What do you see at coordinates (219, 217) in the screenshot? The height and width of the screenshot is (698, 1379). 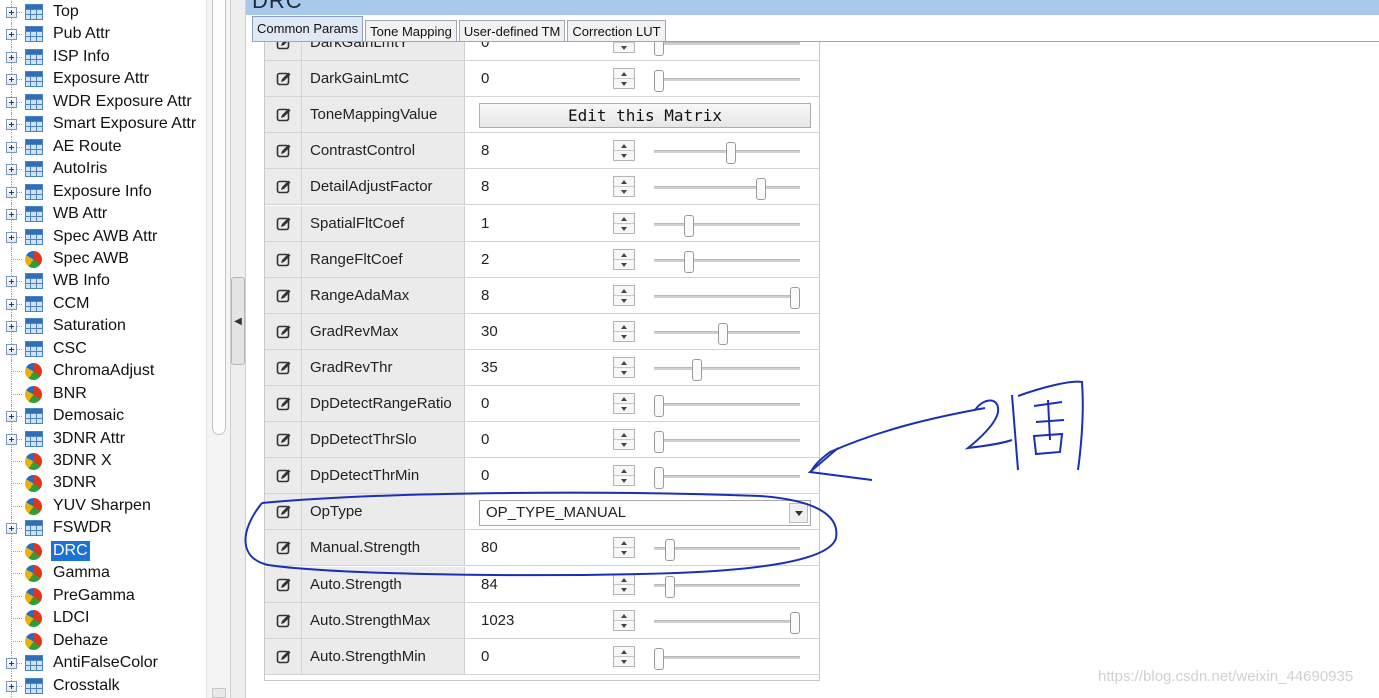 I see `tree-scrollbar-thumb` at bounding box center [219, 217].